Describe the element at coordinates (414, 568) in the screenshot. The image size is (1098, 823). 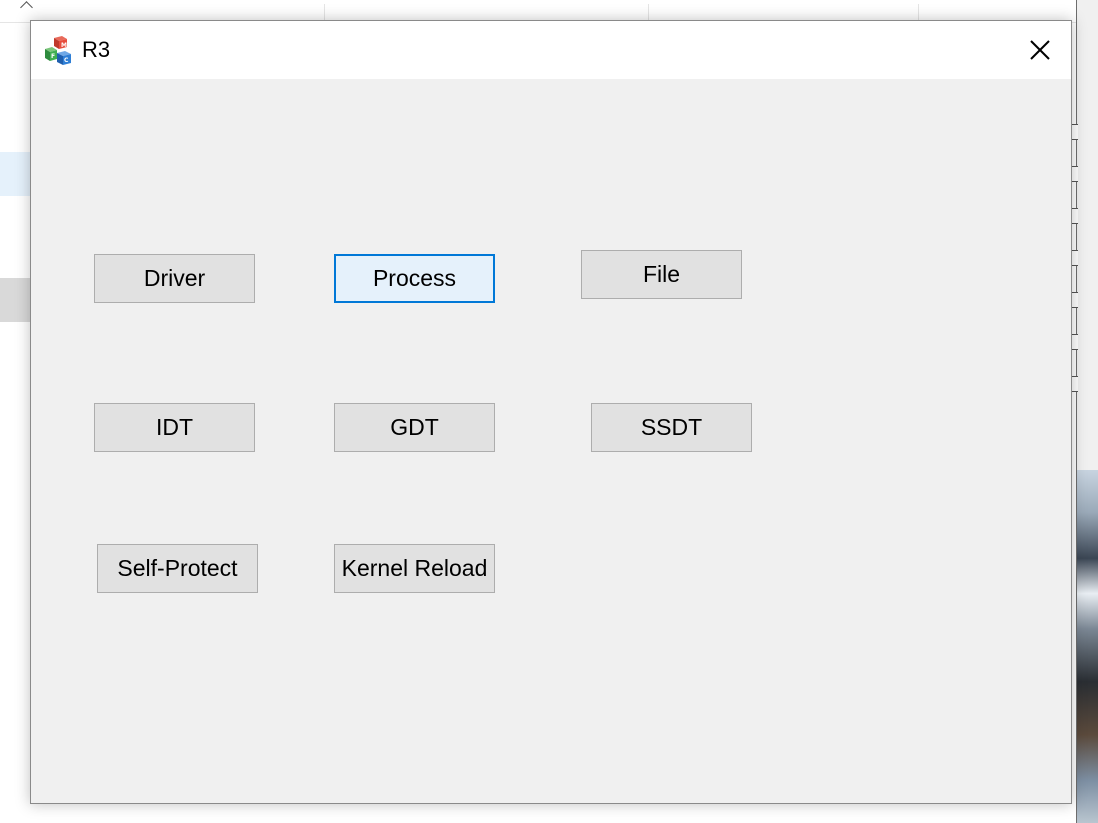
I see `kernel-reload-button: Kernel Reload` at that location.